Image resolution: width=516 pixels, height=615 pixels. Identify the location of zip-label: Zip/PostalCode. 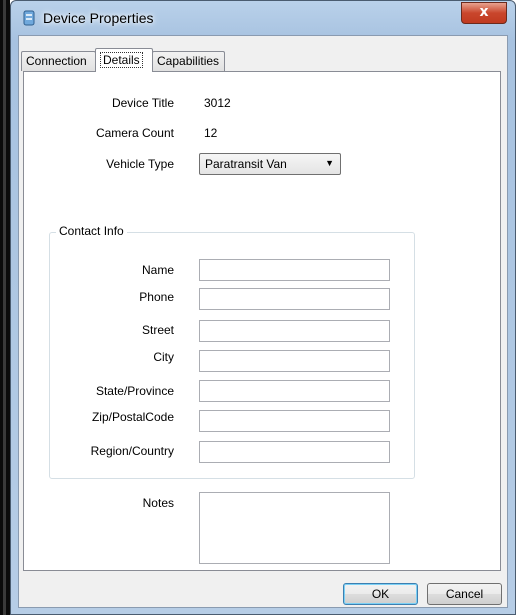
(132, 417).